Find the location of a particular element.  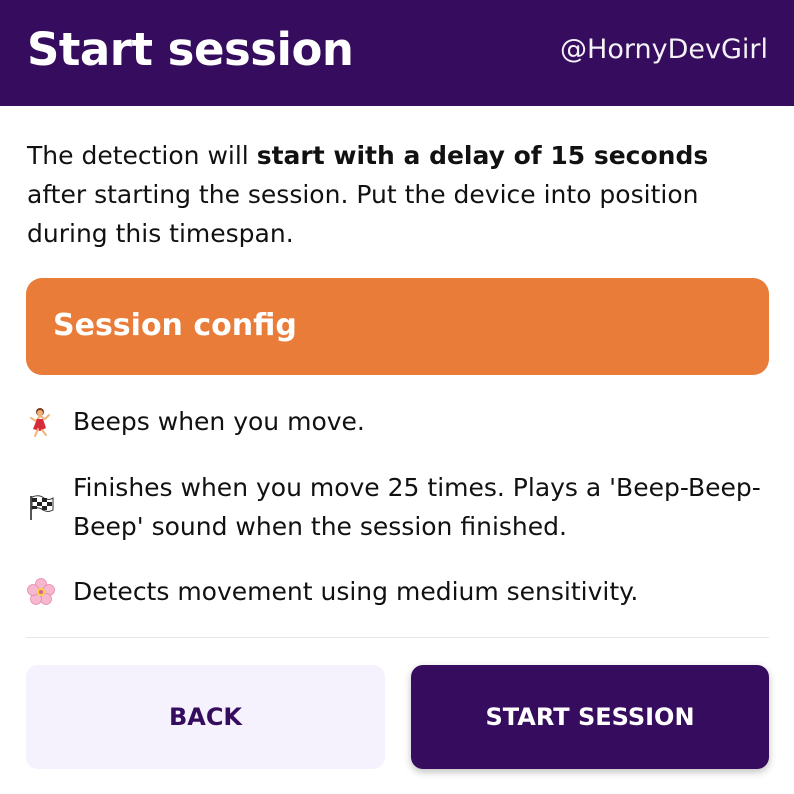

dancer-icon is located at coordinates (50, 422).